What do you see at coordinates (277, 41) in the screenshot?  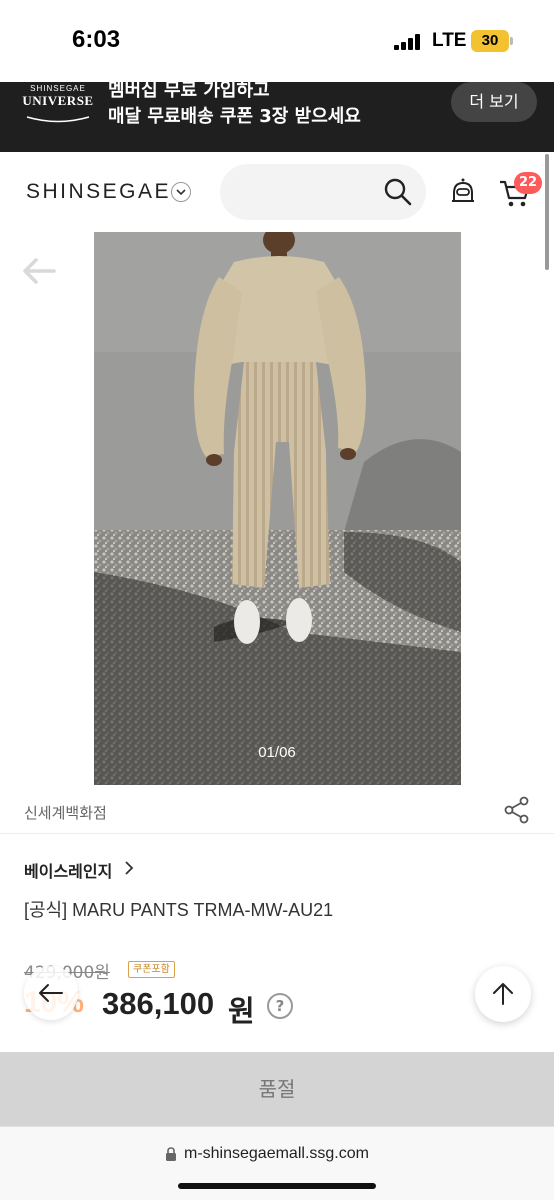 I see `status-bar: 6:03 LTE 30` at bounding box center [277, 41].